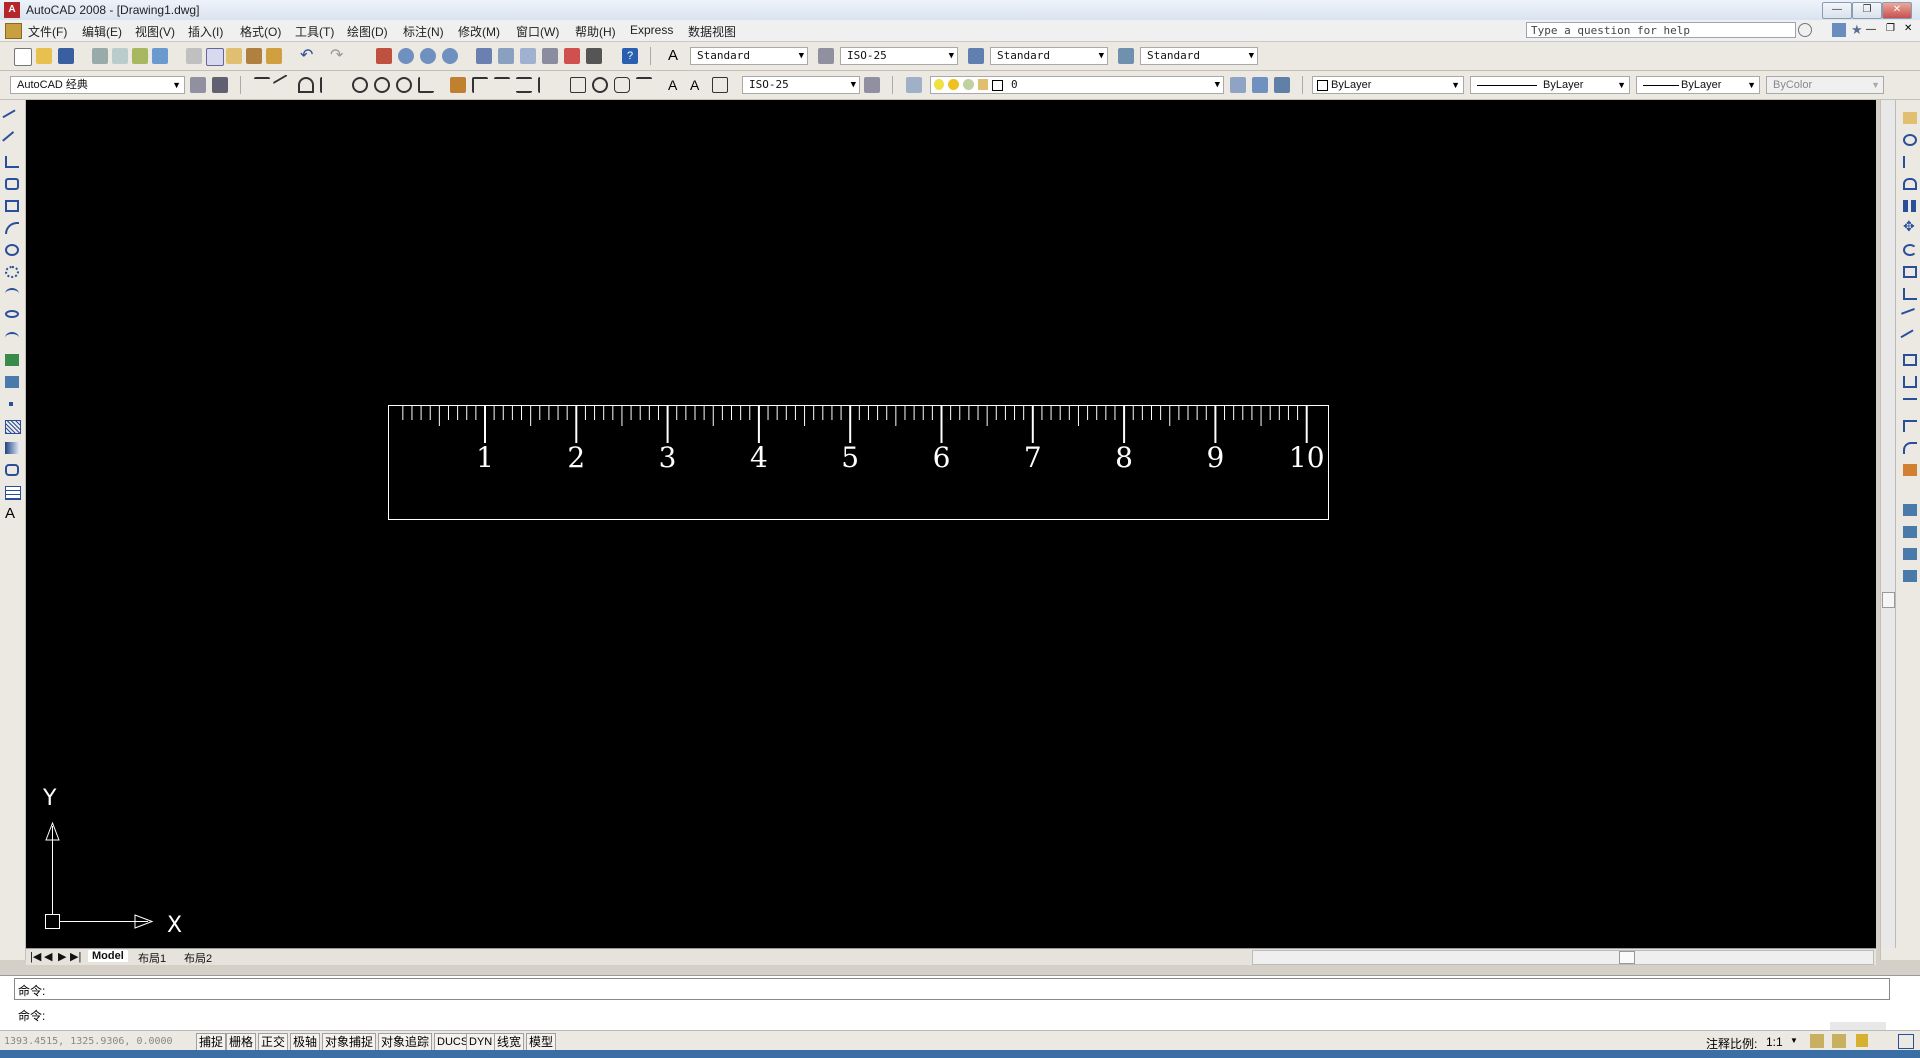  I want to click on annotation-scale-value: 1:1, so click(1774, 1042).